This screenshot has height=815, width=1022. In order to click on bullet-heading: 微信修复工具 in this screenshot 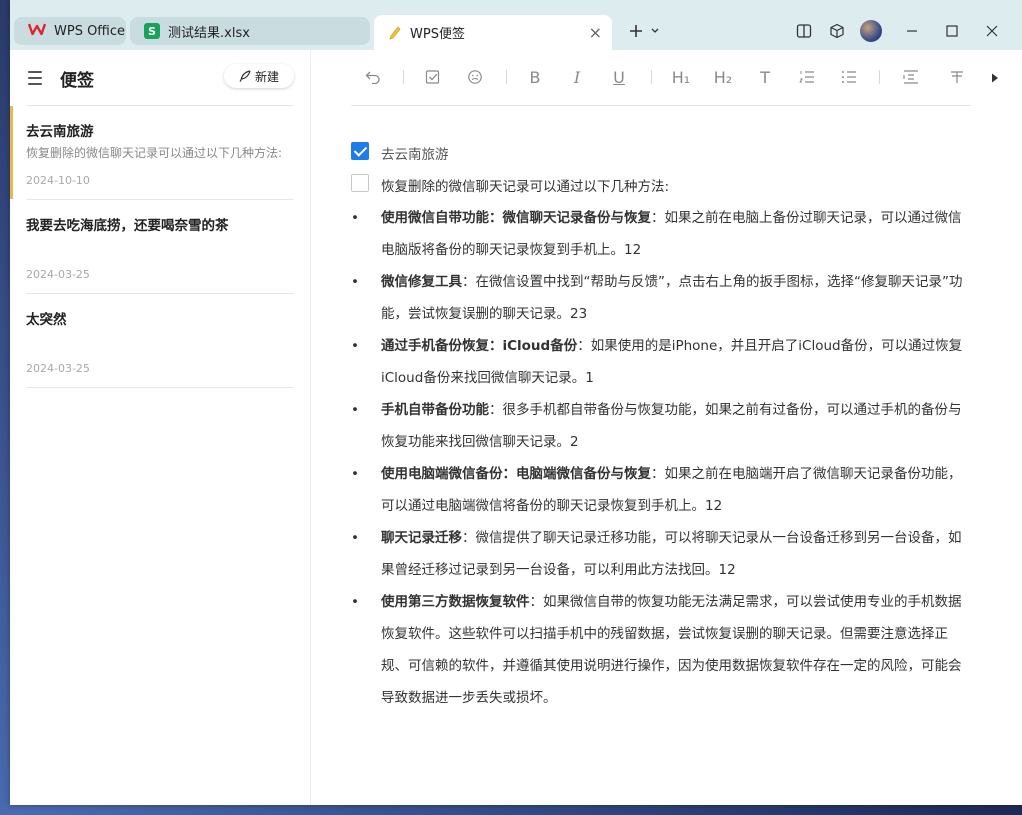, I will do `click(421, 282)`.